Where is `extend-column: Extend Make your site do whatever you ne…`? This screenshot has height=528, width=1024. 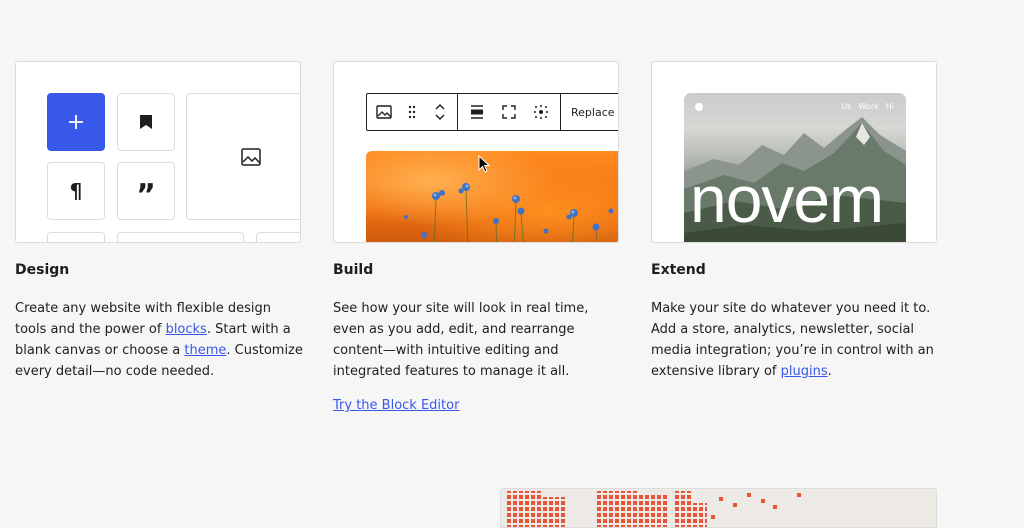 extend-column: Extend Make your site do whatever you ne… is located at coordinates (796, 322).